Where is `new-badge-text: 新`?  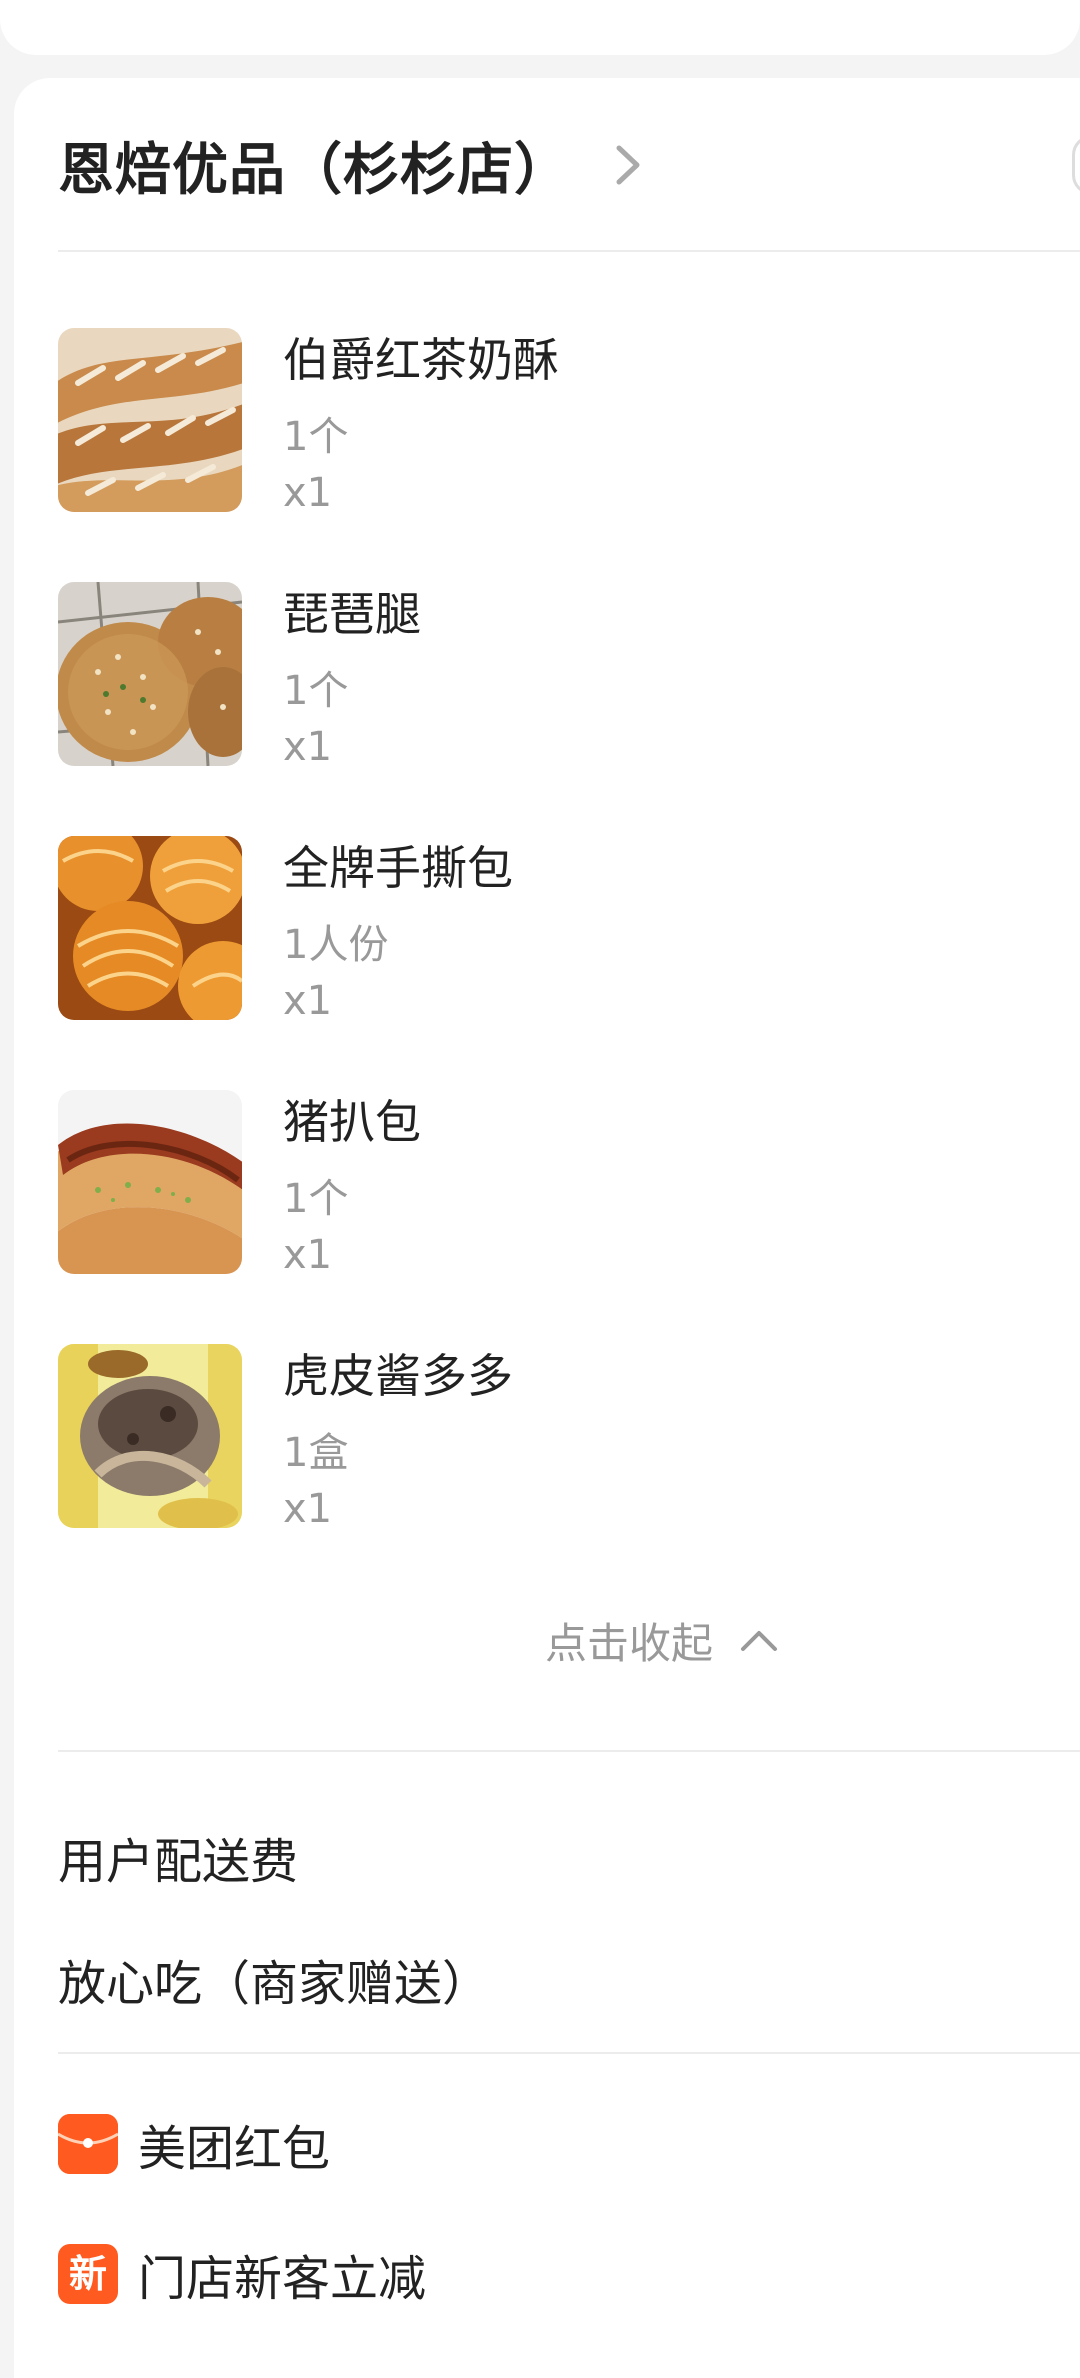
new-badge-text: 新 is located at coordinates (87, 2274).